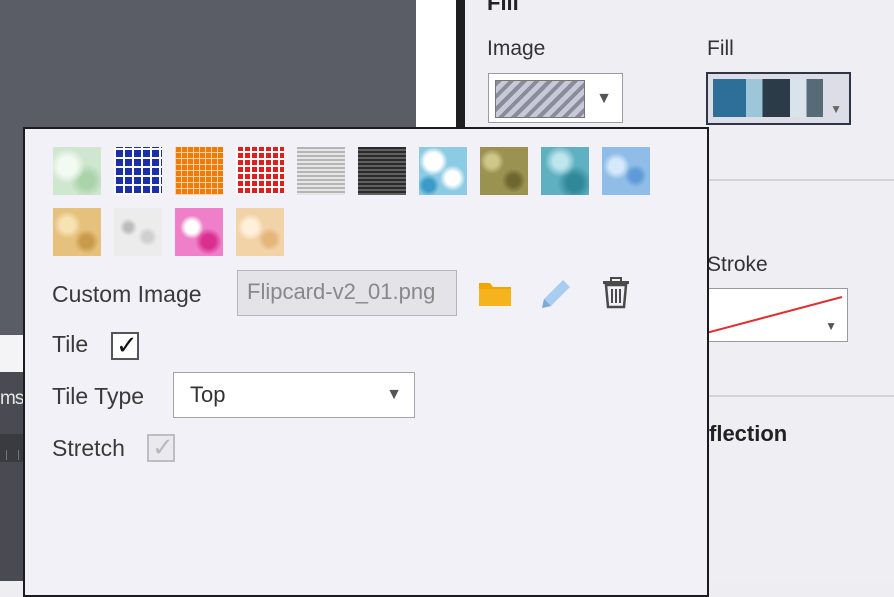 The image size is (894, 597). I want to click on tile-type-value: Top, so click(208, 394).